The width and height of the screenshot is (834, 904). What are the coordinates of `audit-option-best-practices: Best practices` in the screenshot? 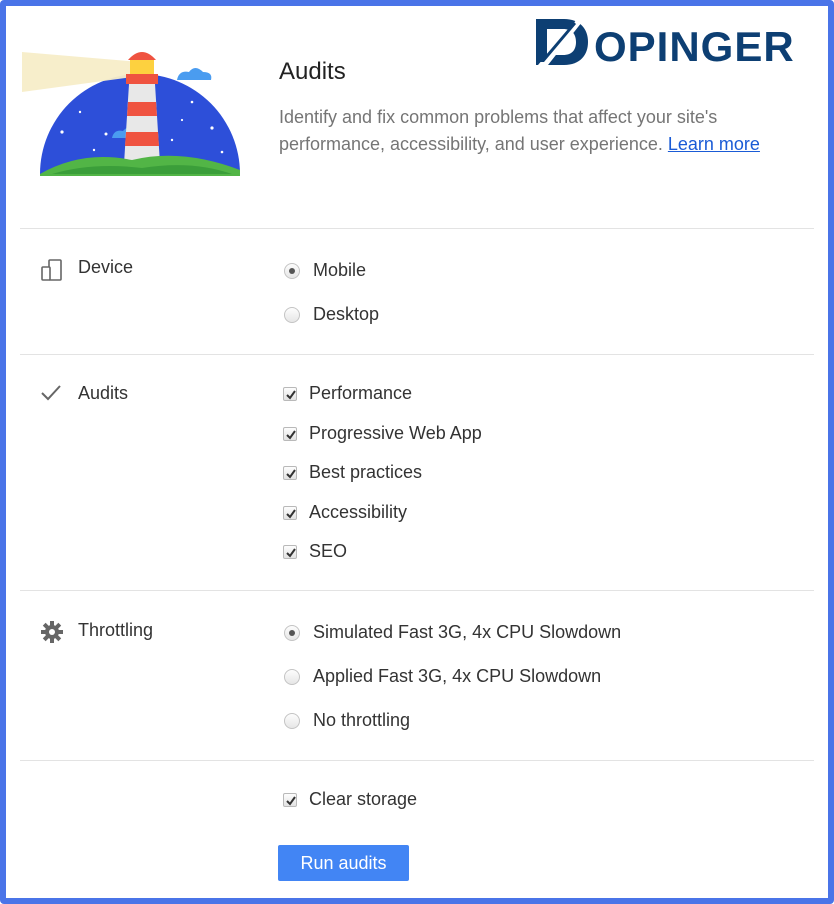 It's located at (352, 472).